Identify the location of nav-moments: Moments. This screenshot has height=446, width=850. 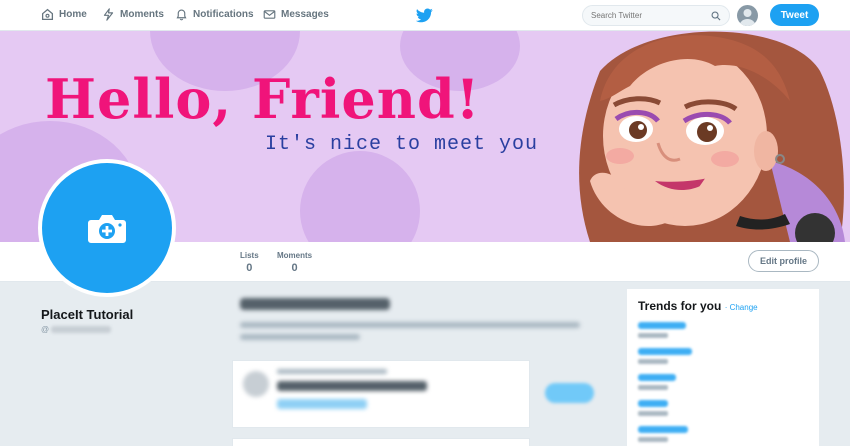
(133, 14).